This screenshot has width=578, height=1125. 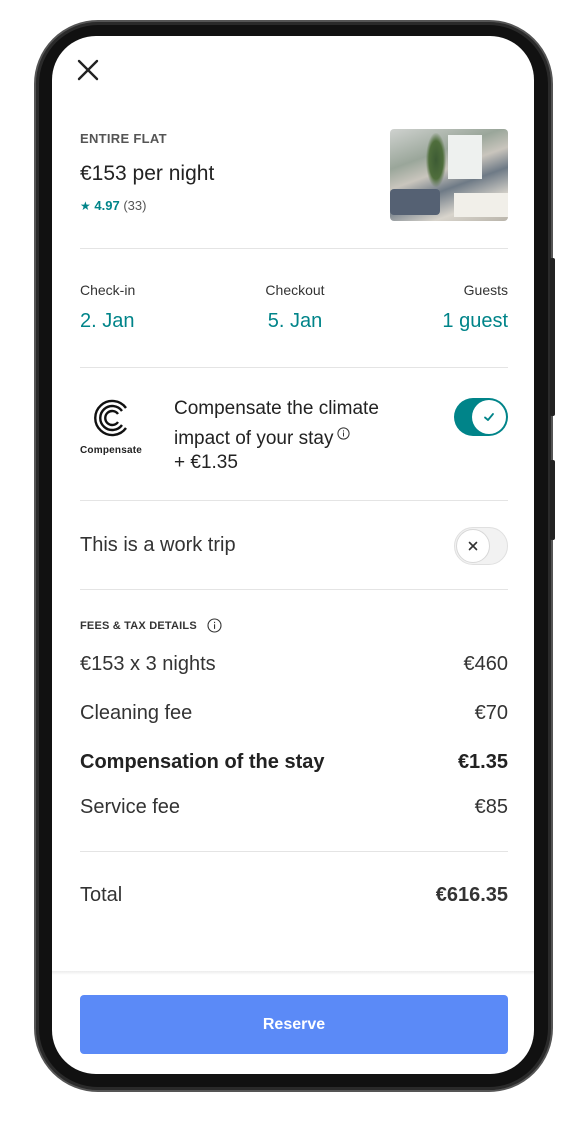 I want to click on reserve-button: Reserve, so click(x=294, y=1024).